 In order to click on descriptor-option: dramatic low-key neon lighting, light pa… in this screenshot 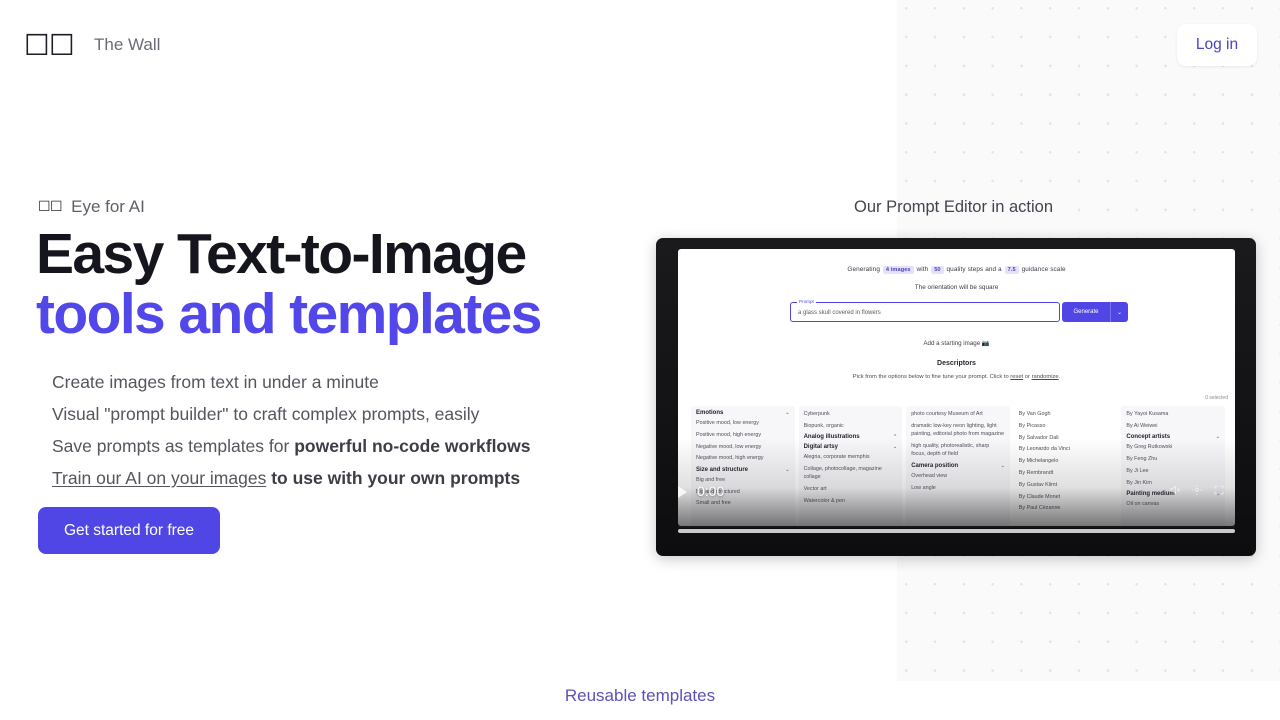, I will do `click(958, 430)`.